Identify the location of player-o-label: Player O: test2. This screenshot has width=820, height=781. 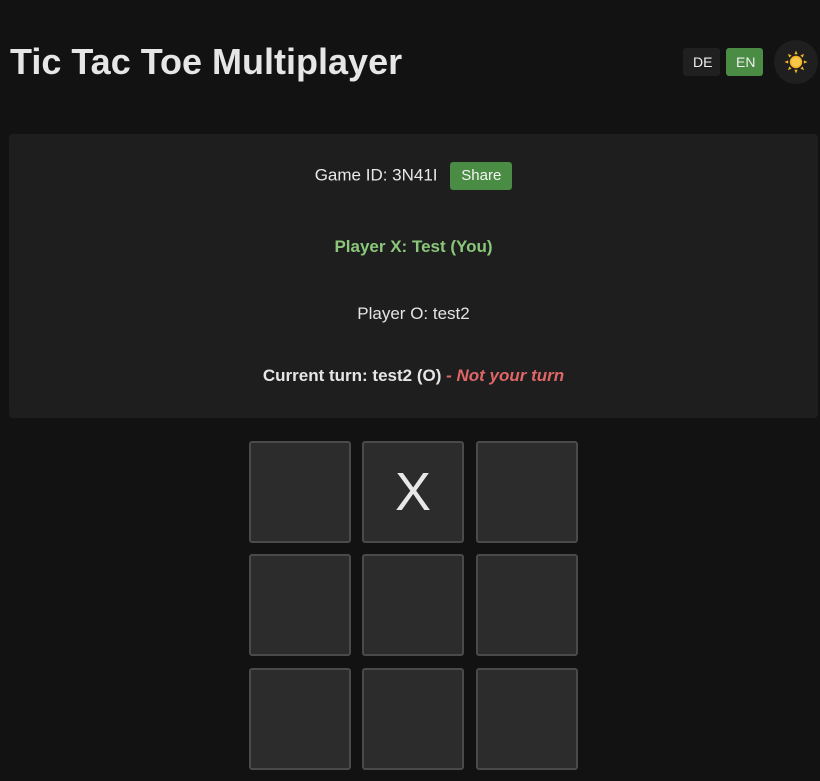
(413, 313).